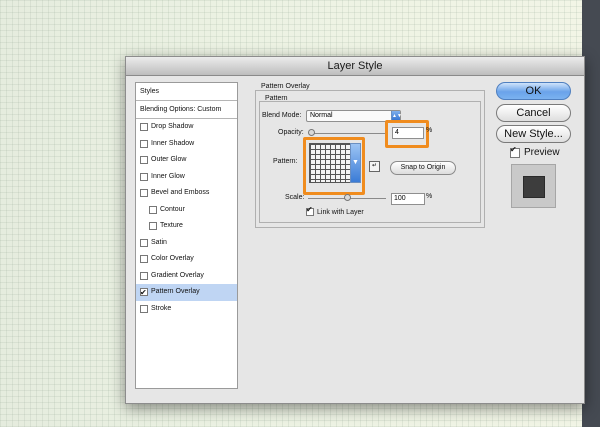  What do you see at coordinates (186, 210) in the screenshot?
I see `style-item-contour: Contour` at bounding box center [186, 210].